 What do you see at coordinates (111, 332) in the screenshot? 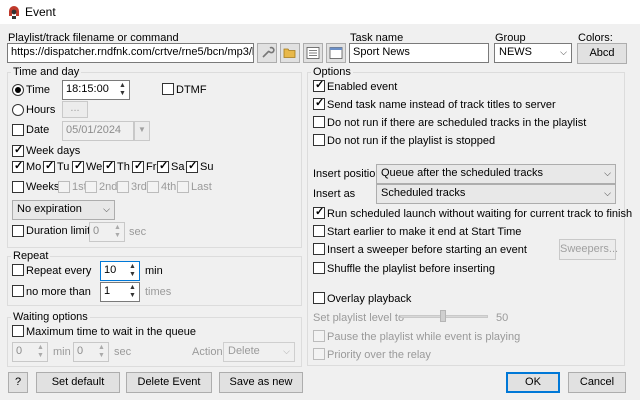
I see `max-wait-label: Maximum time to wait in the queue` at bounding box center [111, 332].